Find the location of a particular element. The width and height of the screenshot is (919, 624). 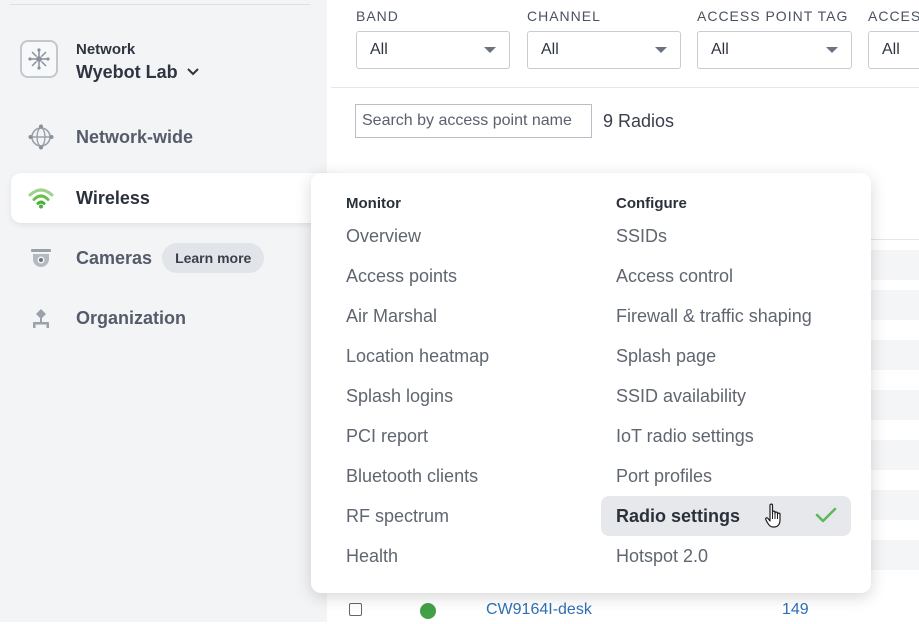

status-dot is located at coordinates (428, 611).